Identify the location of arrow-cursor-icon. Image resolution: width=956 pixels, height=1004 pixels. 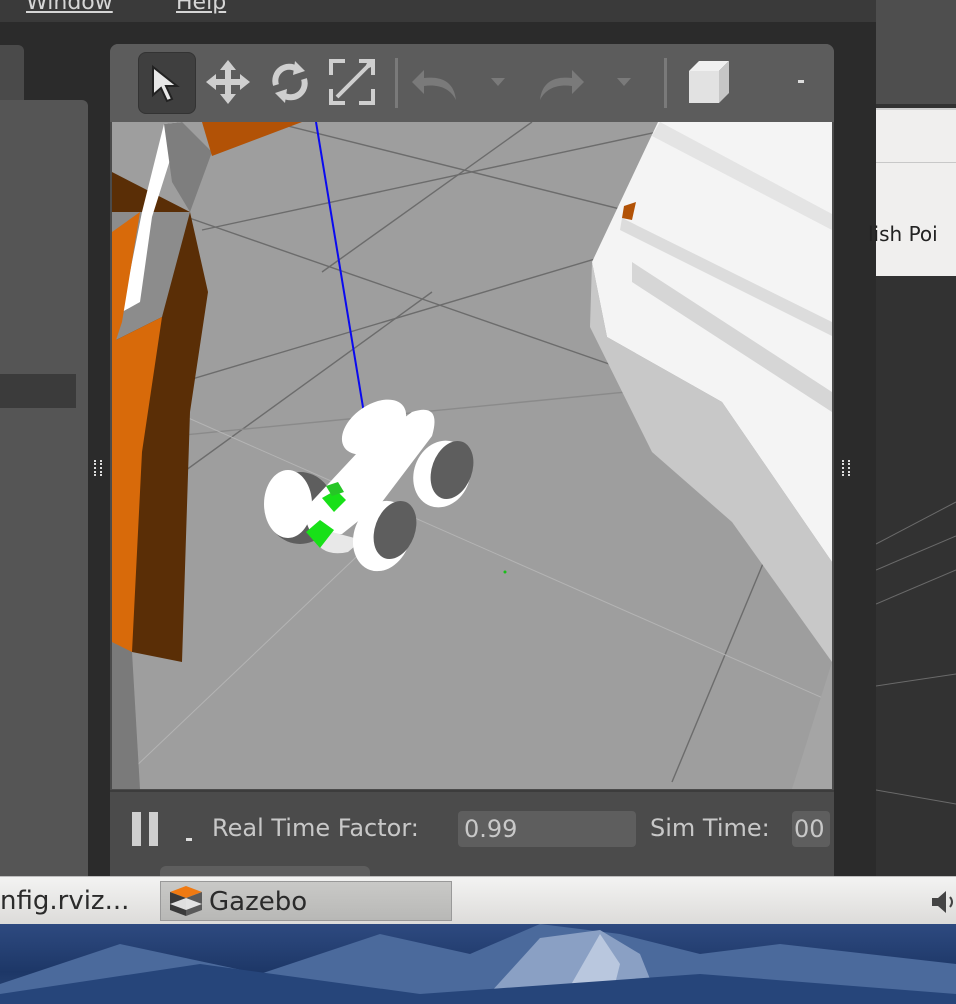
(166, 83).